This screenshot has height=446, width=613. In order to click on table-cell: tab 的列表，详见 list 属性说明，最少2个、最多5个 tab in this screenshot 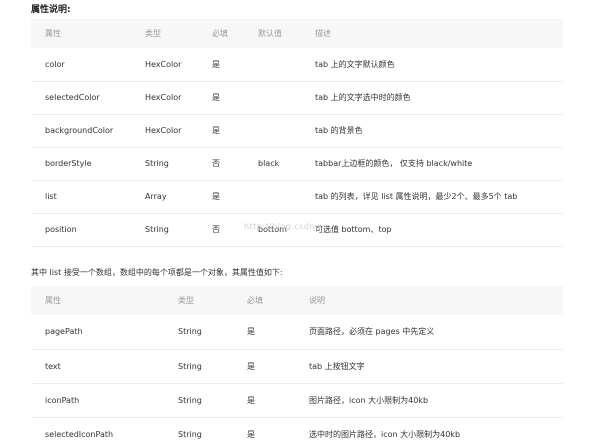, I will do `click(432, 197)`.